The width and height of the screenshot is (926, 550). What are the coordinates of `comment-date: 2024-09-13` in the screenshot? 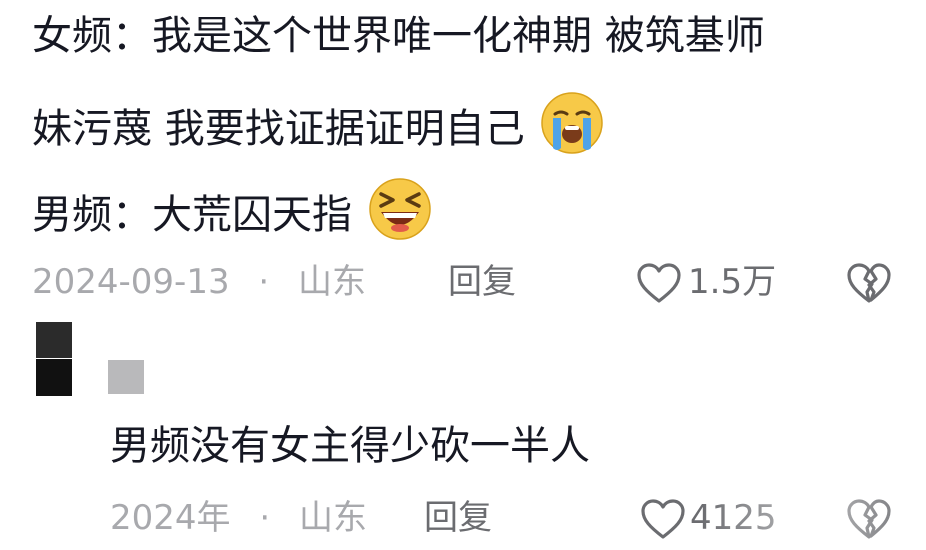 It's located at (131, 282).